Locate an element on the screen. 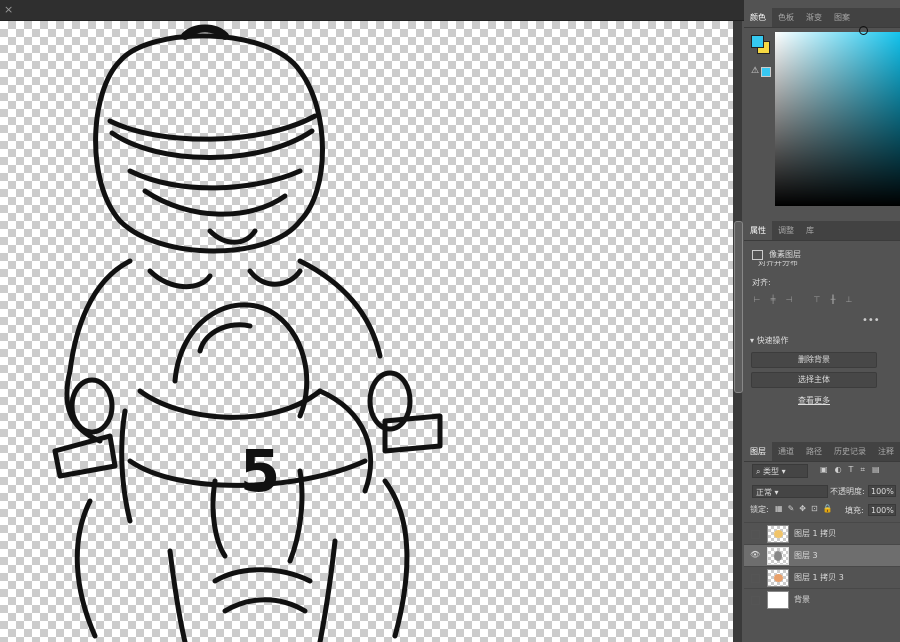 The width and height of the screenshot is (900, 642). quick-actions-label: 快速操作 is located at coordinates (772, 340).